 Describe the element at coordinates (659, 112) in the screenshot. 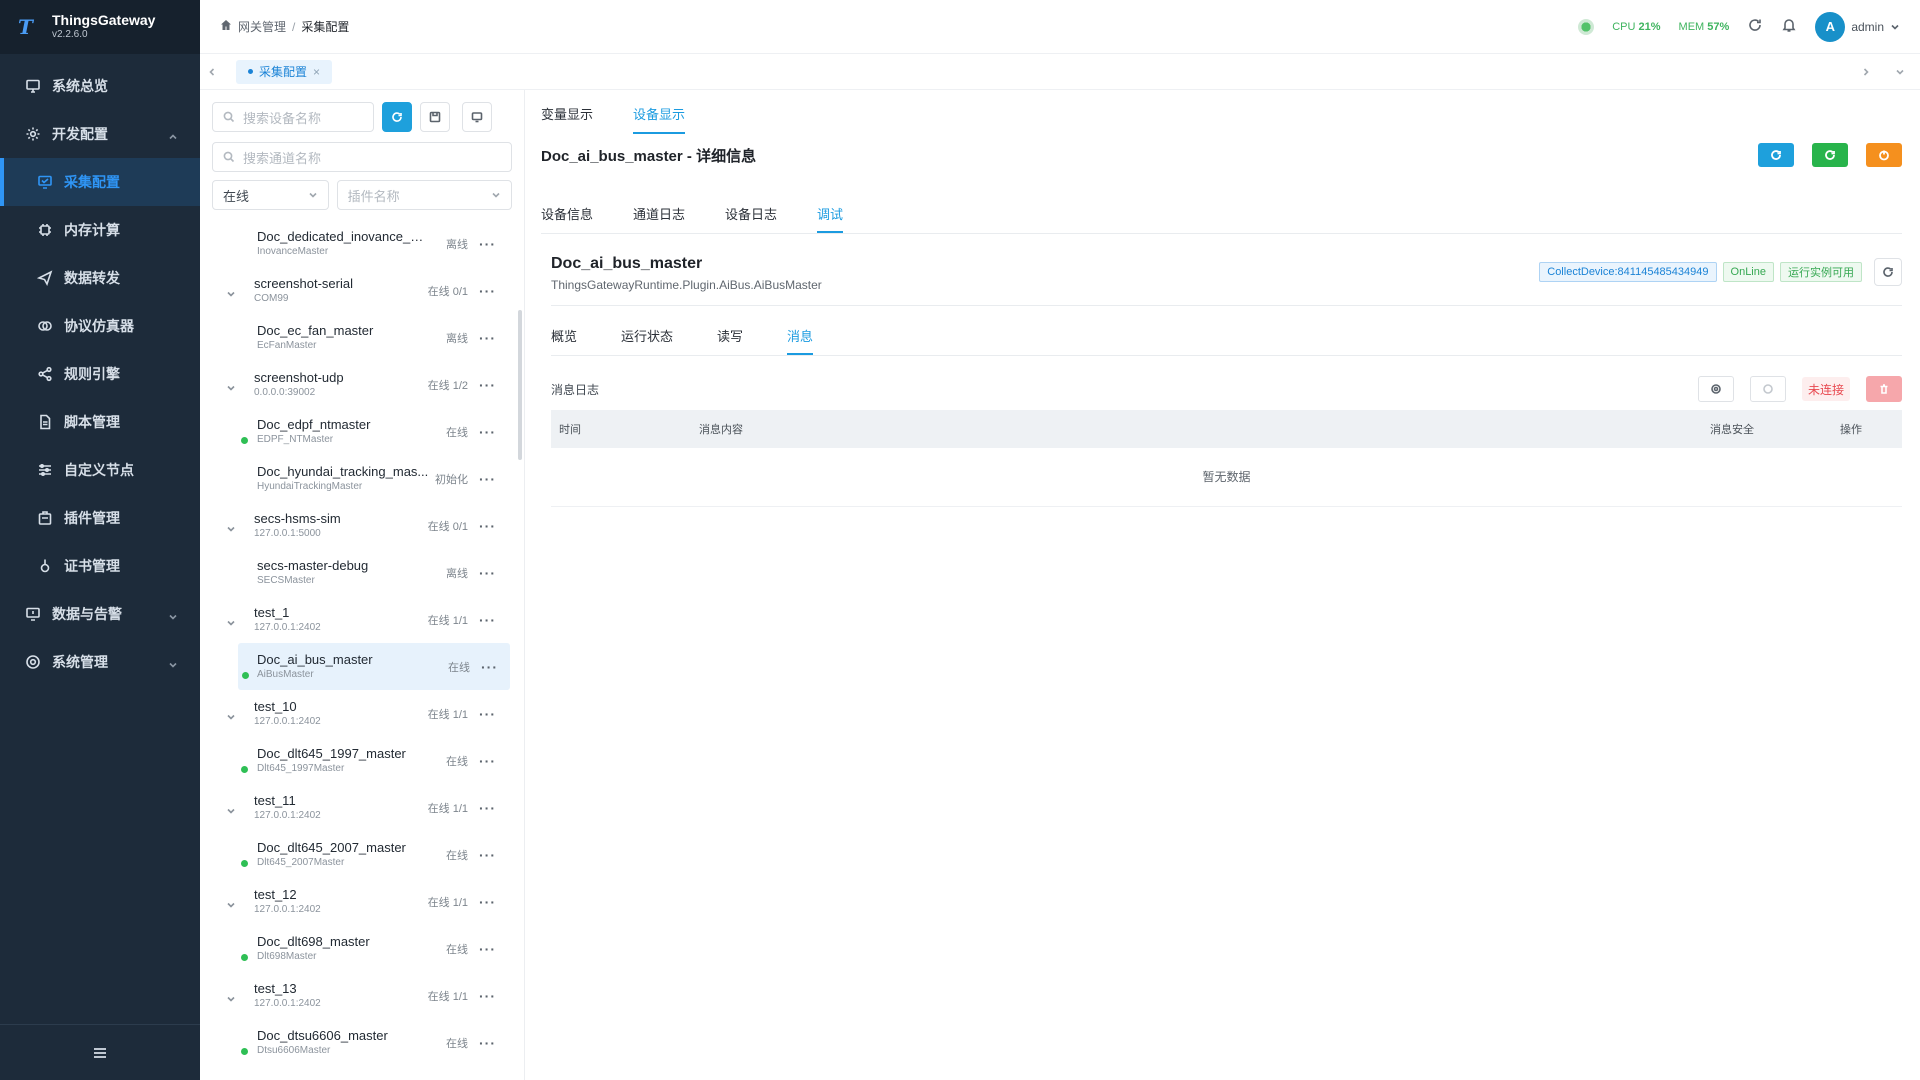

I see `tab-device-display: 设备显示` at that location.